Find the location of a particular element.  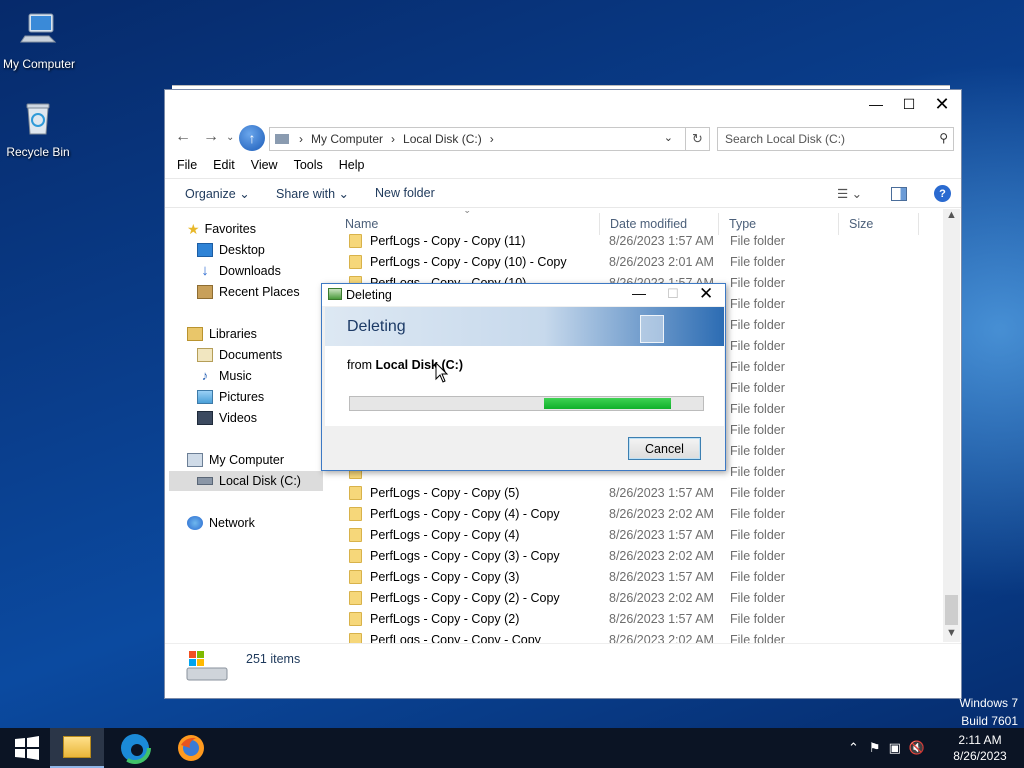

close-button: ✕ is located at coordinates (942, 104).